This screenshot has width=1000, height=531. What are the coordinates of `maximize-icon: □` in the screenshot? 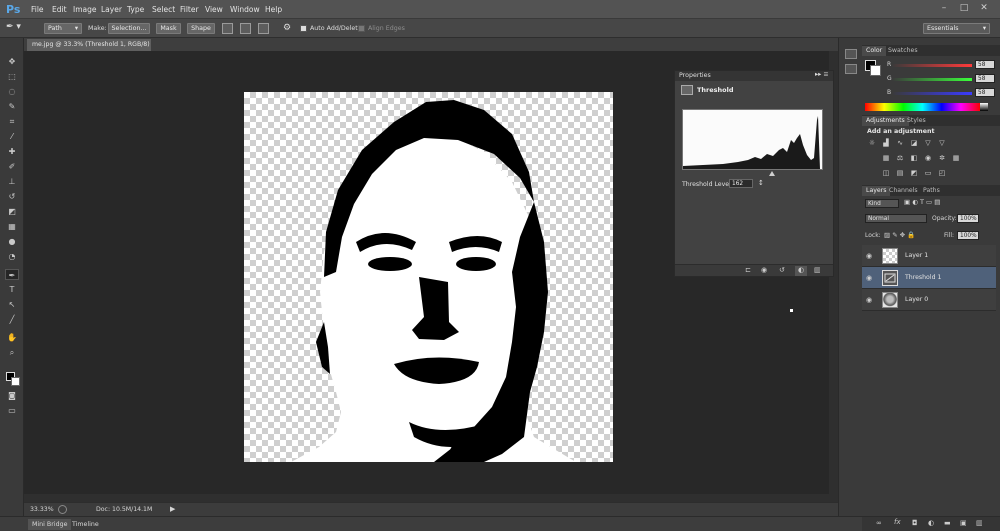 It's located at (964, 8).